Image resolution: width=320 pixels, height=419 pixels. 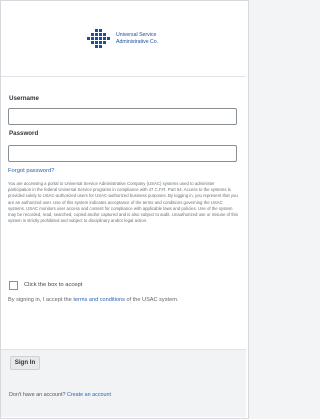 I want to click on username-field, so click(x=122, y=116).